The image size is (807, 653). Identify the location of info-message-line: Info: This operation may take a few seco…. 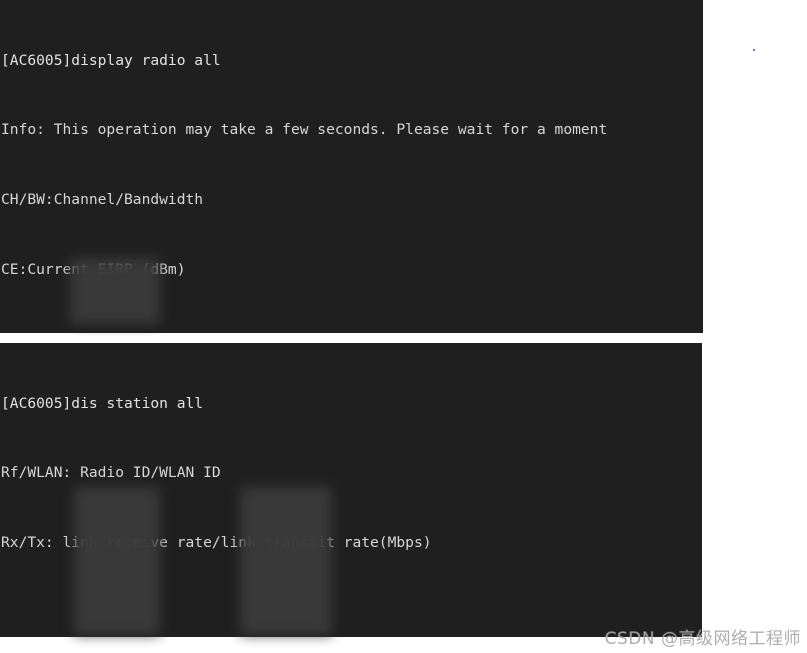
(304, 130).